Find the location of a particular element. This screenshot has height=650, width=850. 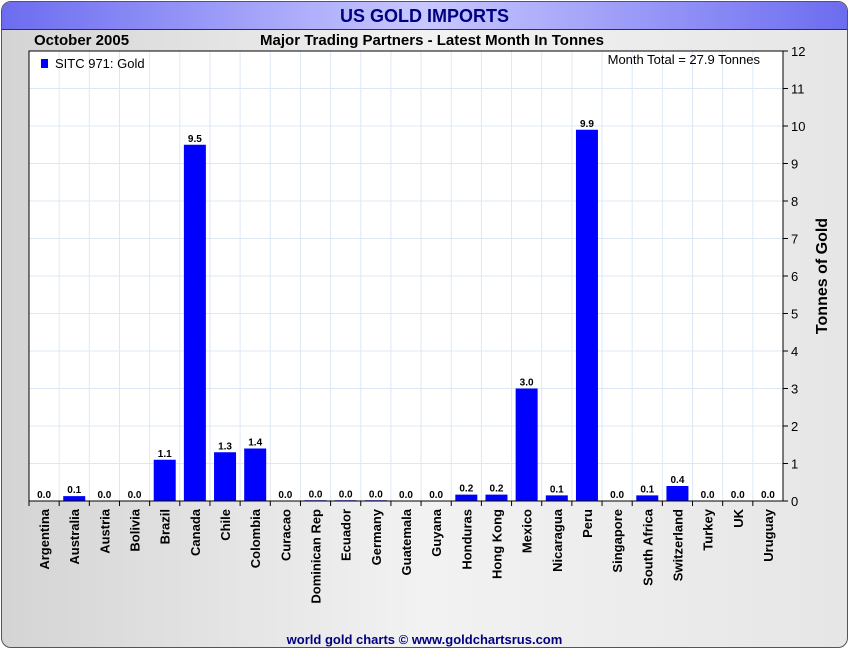

y-tick-label: 6 is located at coordinates (794, 276).